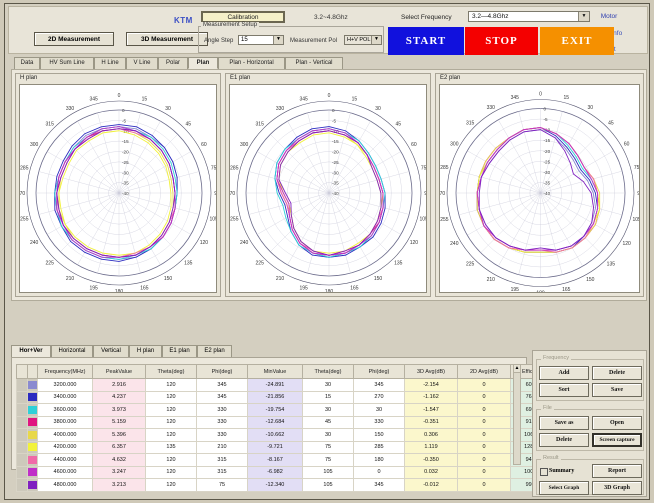 This screenshot has height=503, width=654. Describe the element at coordinates (529, 16) in the screenshot. I see `select-frequency-combo: 3.2—4.8Ghz ▼` at that location.